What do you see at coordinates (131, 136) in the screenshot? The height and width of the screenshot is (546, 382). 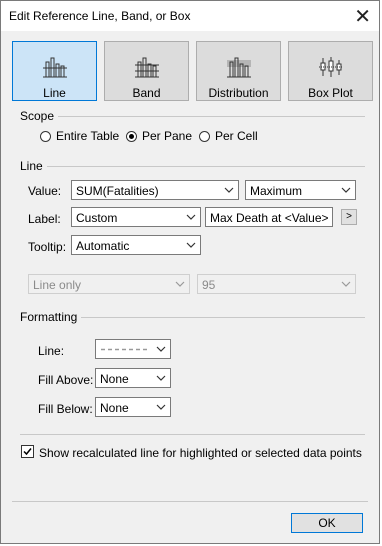 I see `per-pane-radio` at bounding box center [131, 136].